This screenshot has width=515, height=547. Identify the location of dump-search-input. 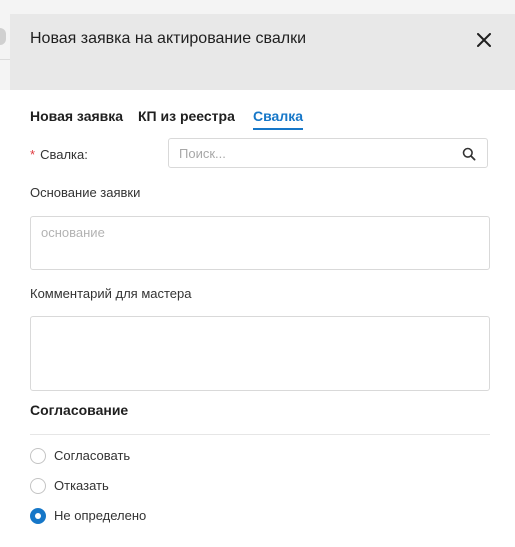
(309, 153).